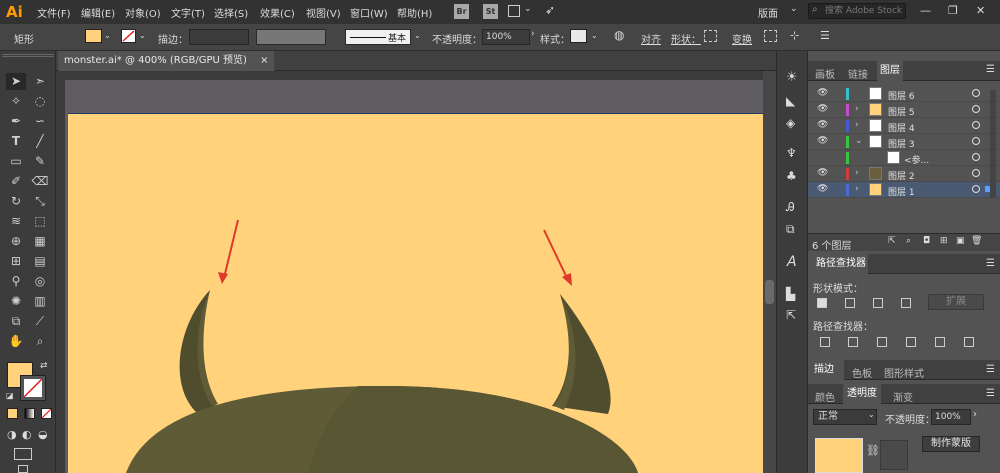  I want to click on workspace-switcher: 版面, so click(768, 12).